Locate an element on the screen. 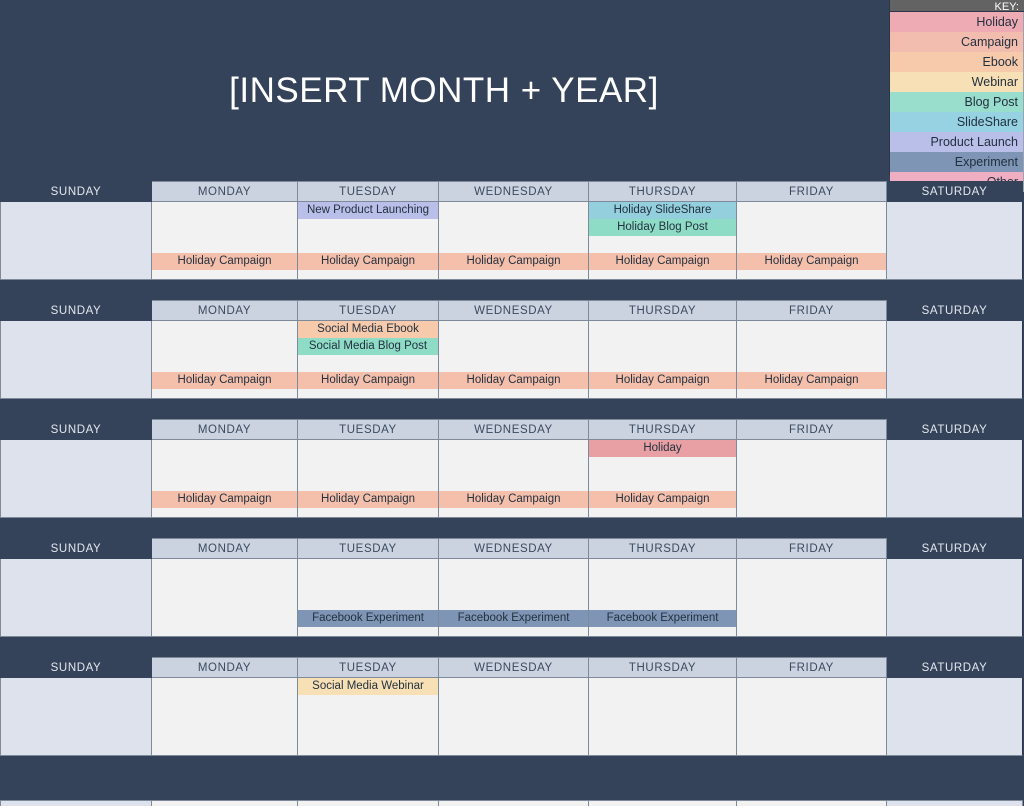 The image size is (1024, 806). day-cell: Holiday Holiday Campaign is located at coordinates (663, 479).